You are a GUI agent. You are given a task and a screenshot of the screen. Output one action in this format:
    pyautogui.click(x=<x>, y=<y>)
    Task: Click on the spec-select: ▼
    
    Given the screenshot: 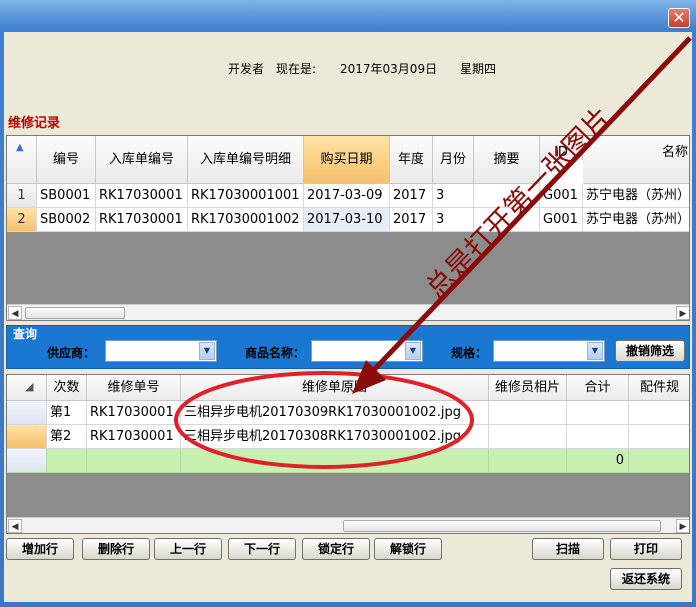 What is the action you would take?
    pyautogui.click(x=549, y=351)
    